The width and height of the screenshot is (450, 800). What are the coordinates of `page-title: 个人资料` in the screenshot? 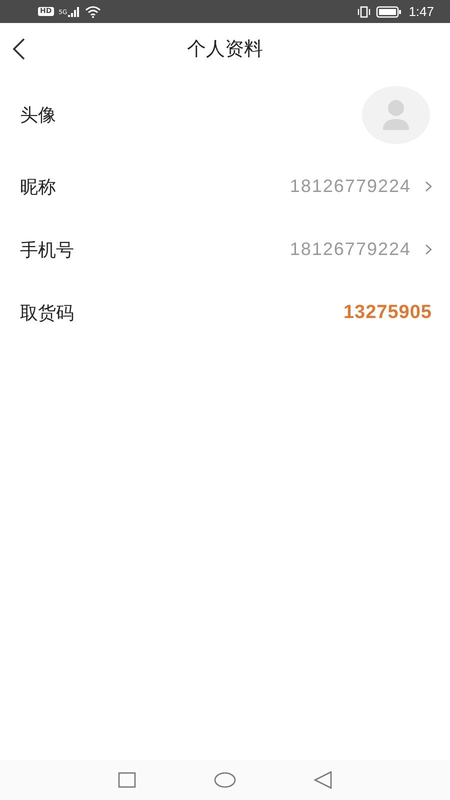 It's located at (225, 49).